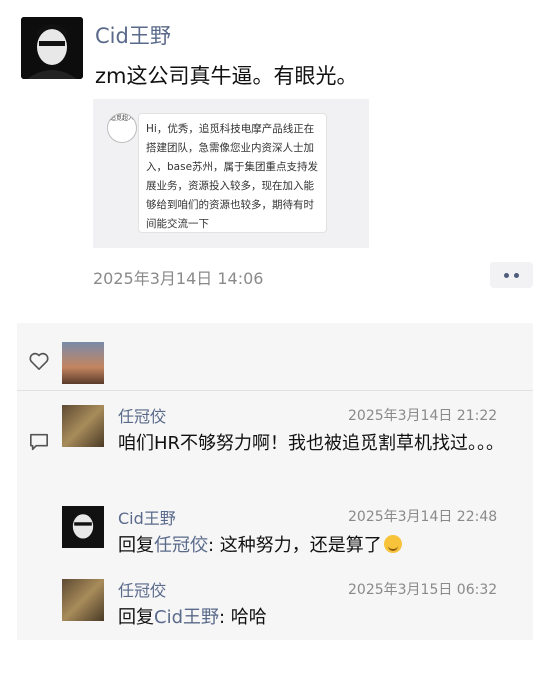 The height and width of the screenshot is (674, 550). I want to click on reply-mention: Cid王野, so click(186, 617).